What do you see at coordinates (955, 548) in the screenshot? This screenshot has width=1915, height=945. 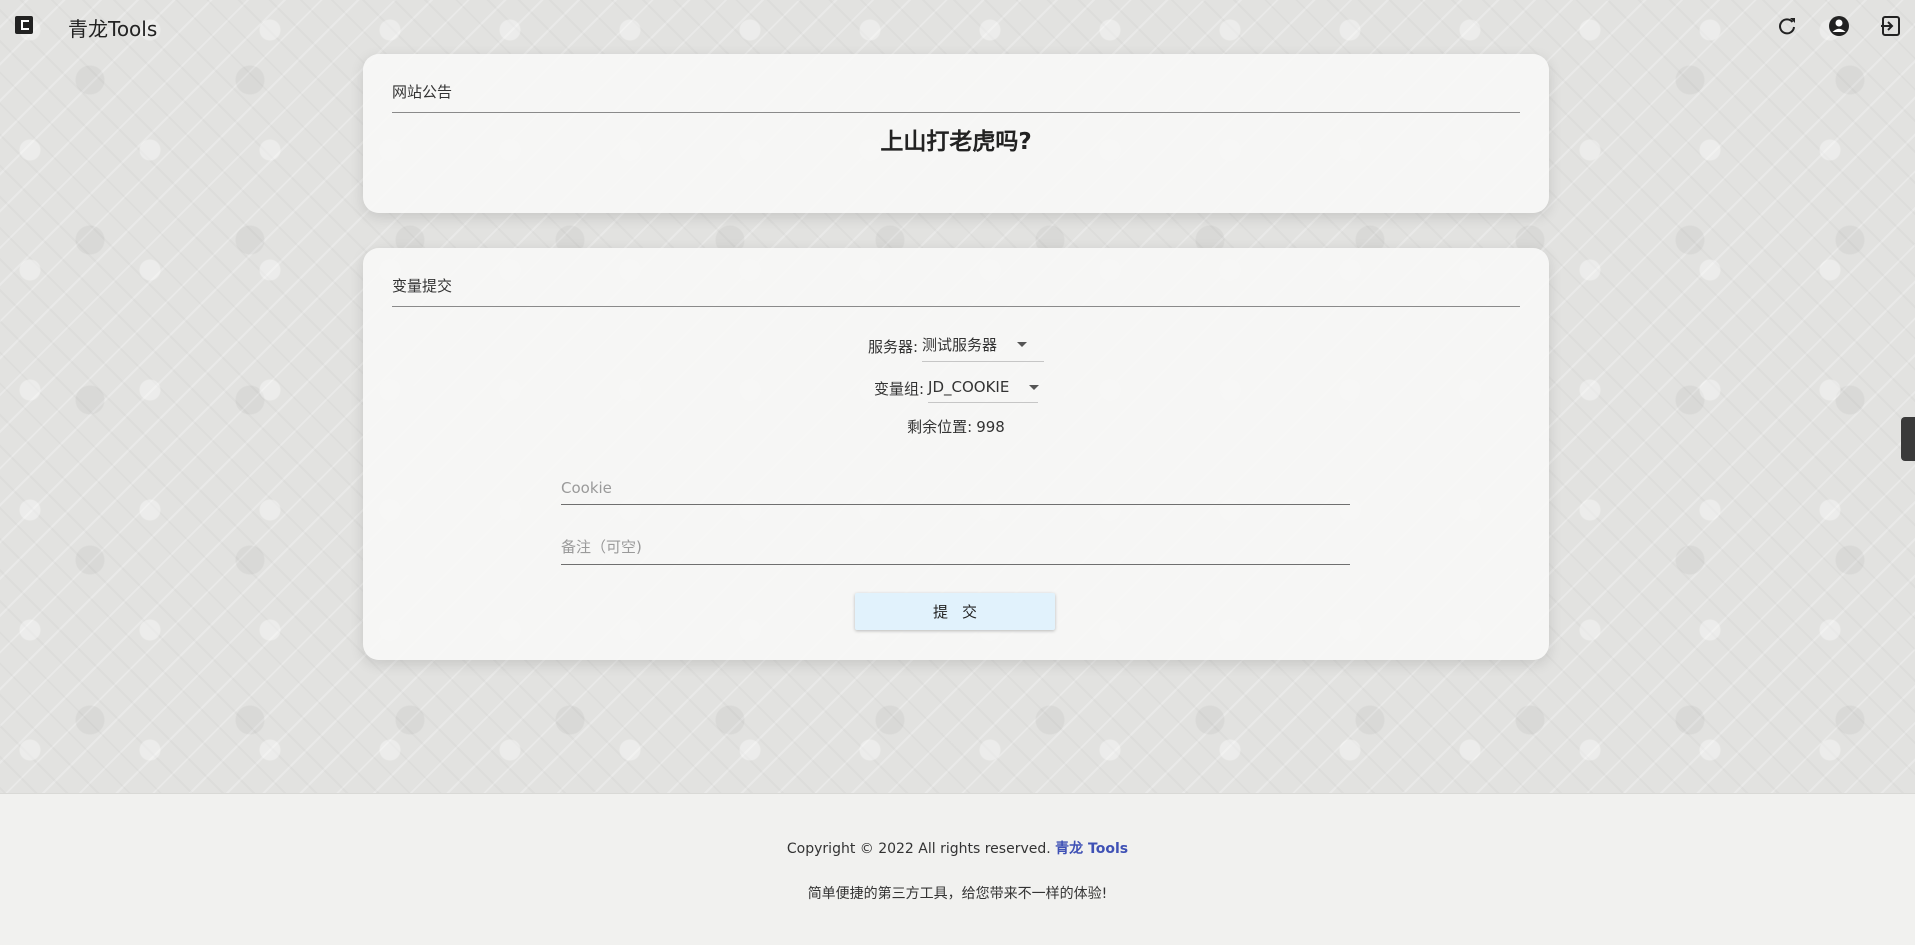 I see `remark-input: 备注（可空)` at bounding box center [955, 548].